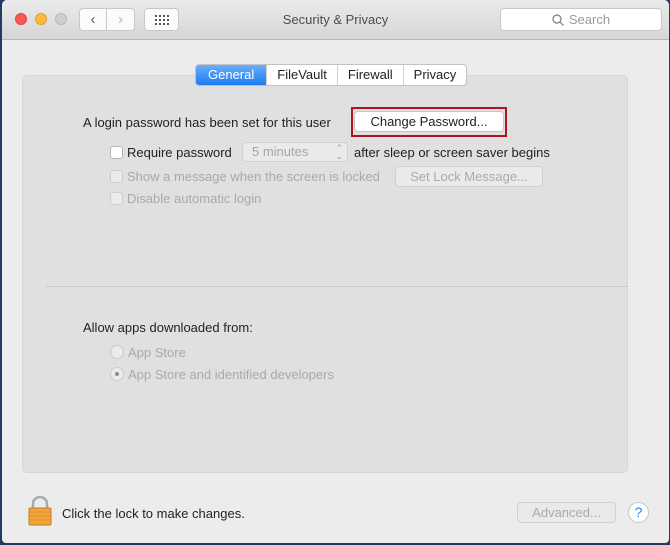 This screenshot has height=545, width=670. I want to click on lock-text: Click the lock to make changes., so click(153, 513).